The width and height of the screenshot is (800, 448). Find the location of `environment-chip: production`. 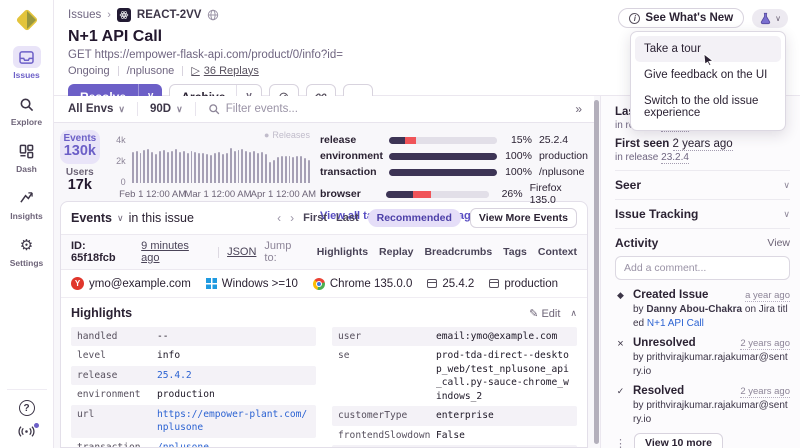

environment-chip: production is located at coordinates (523, 284).